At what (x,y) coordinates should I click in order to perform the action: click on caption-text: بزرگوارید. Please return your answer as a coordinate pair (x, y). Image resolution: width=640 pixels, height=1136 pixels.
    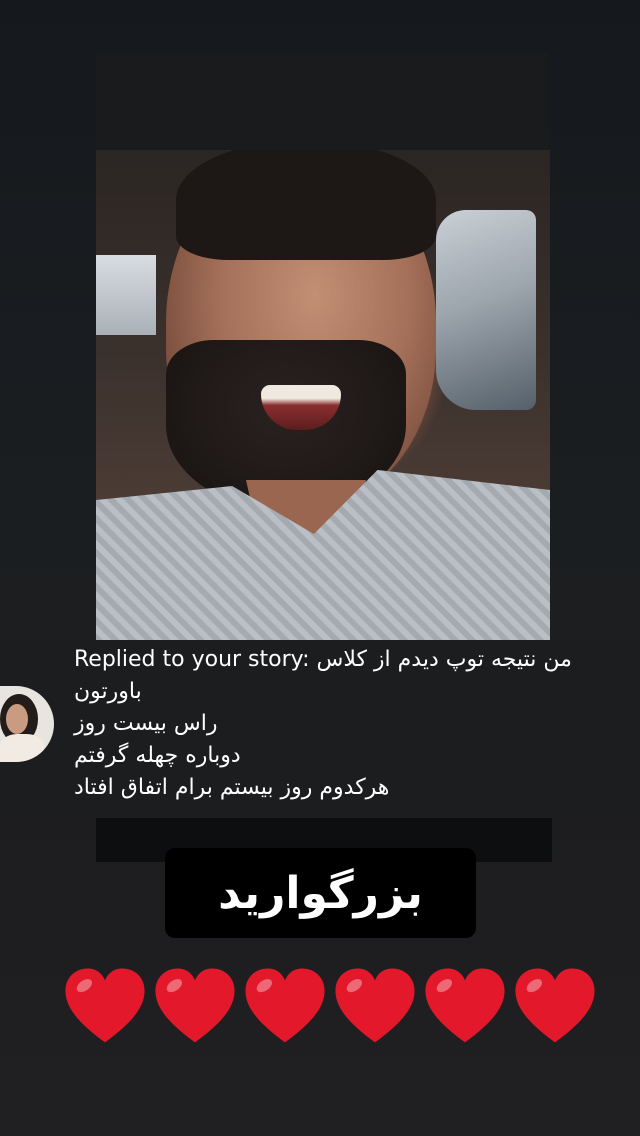
    Looking at the image, I should click on (320, 893).